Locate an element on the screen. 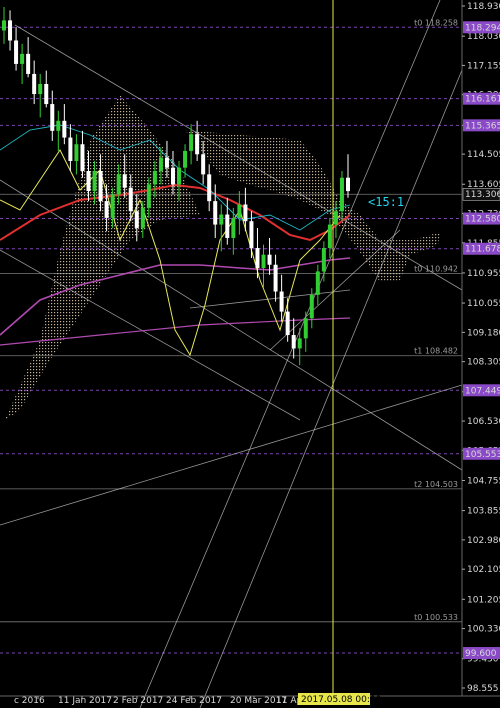 The width and height of the screenshot is (500, 708). price-label-7: 105.553 is located at coordinates (482, 455).